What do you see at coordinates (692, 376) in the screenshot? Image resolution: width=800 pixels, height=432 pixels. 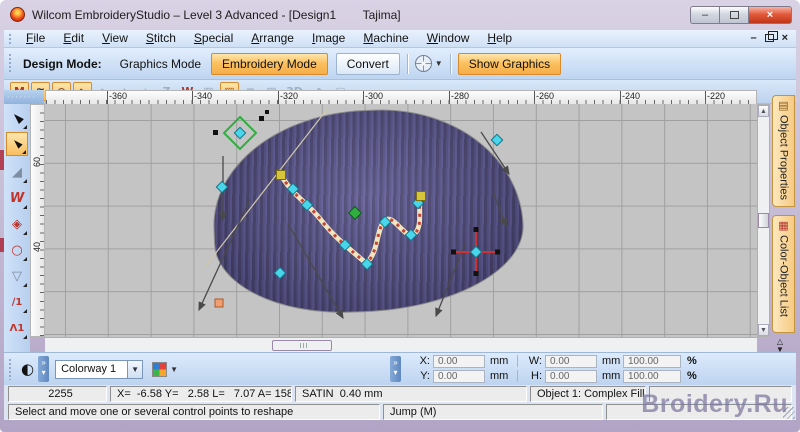 I see `scale-y-unit: %` at bounding box center [692, 376].